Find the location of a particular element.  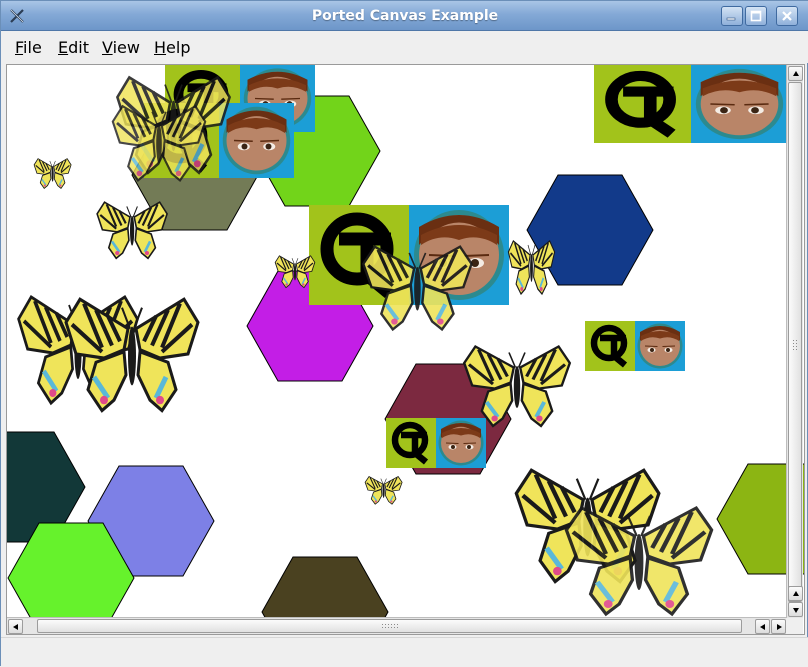

menu-file: File is located at coordinates (28, 47).